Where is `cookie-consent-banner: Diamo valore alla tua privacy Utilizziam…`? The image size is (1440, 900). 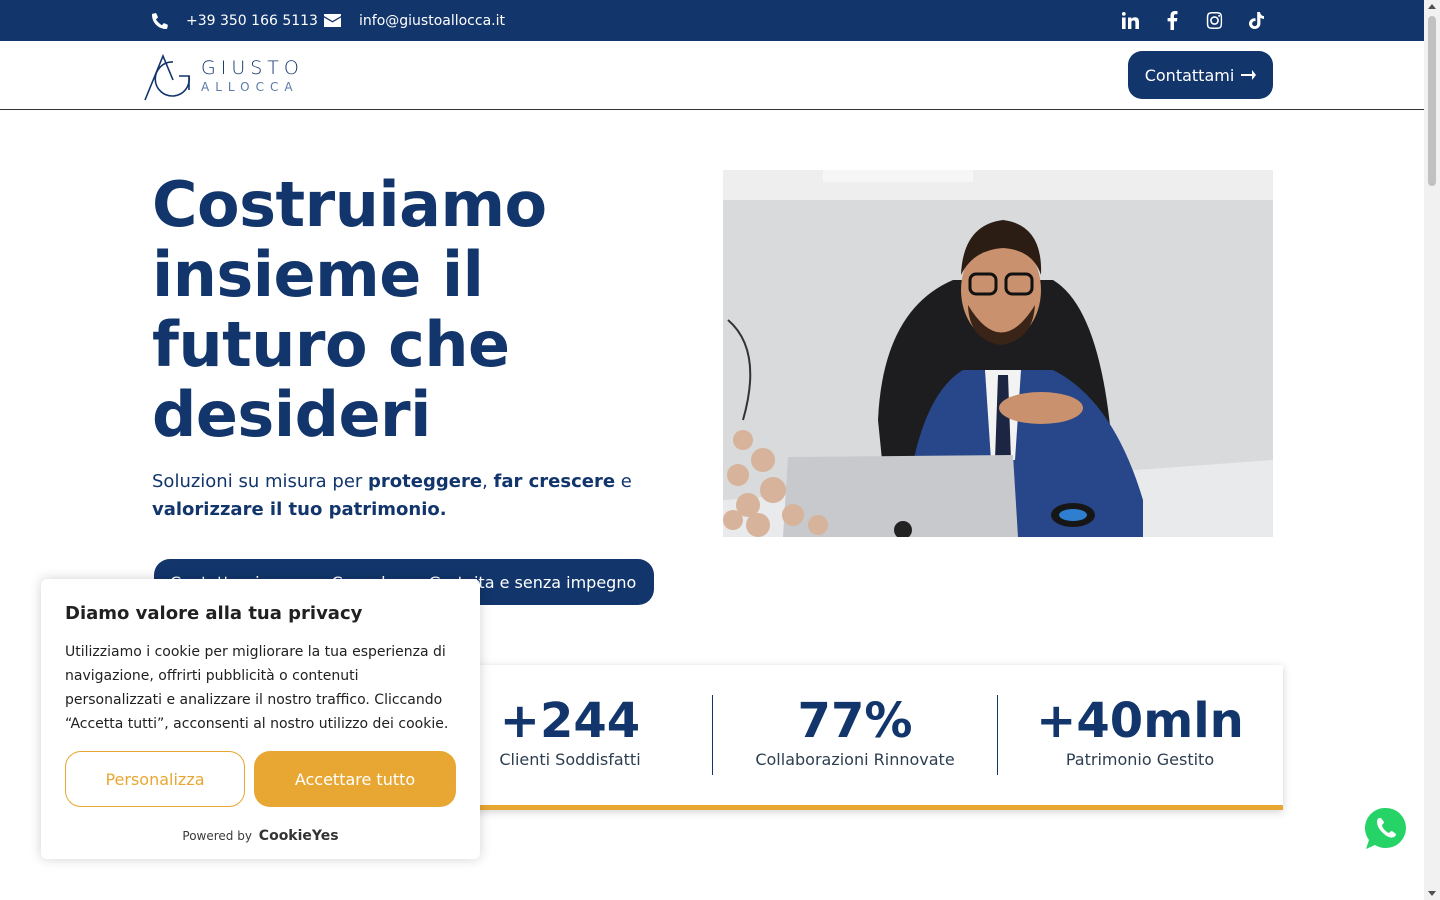 cookie-consent-banner: Diamo valore alla tua privacy Utilizziam… is located at coordinates (260, 719).